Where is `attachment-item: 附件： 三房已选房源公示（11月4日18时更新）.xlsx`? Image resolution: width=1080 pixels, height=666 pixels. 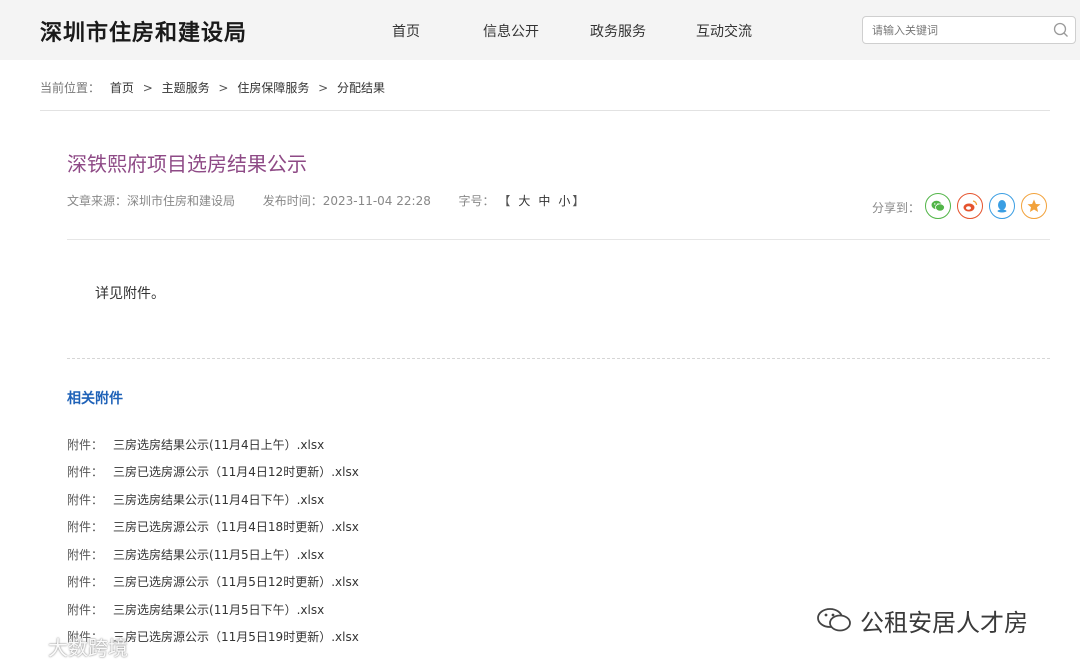
attachment-item: 附件： 三房已选房源公示（11月4日18时更新）.xlsx is located at coordinates (213, 526).